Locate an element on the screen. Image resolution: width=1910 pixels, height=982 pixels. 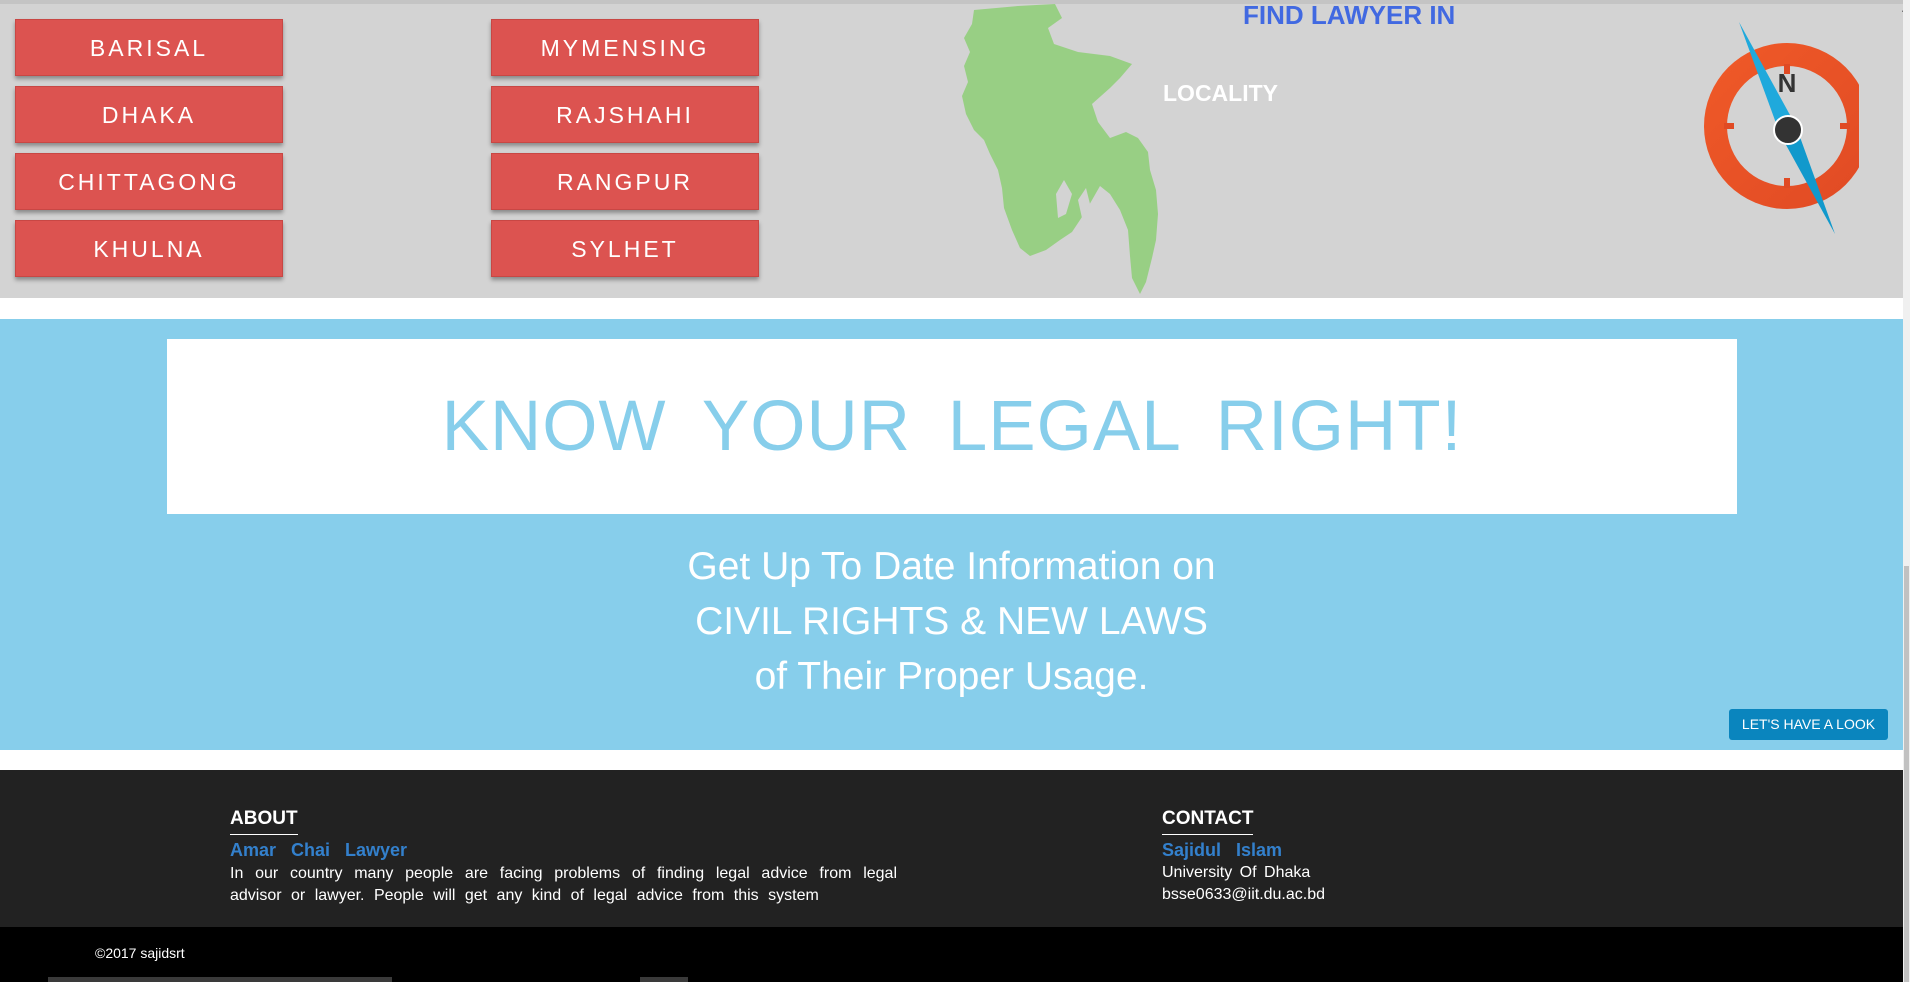
city-button-dhaka: DHAKA is located at coordinates (149, 114).